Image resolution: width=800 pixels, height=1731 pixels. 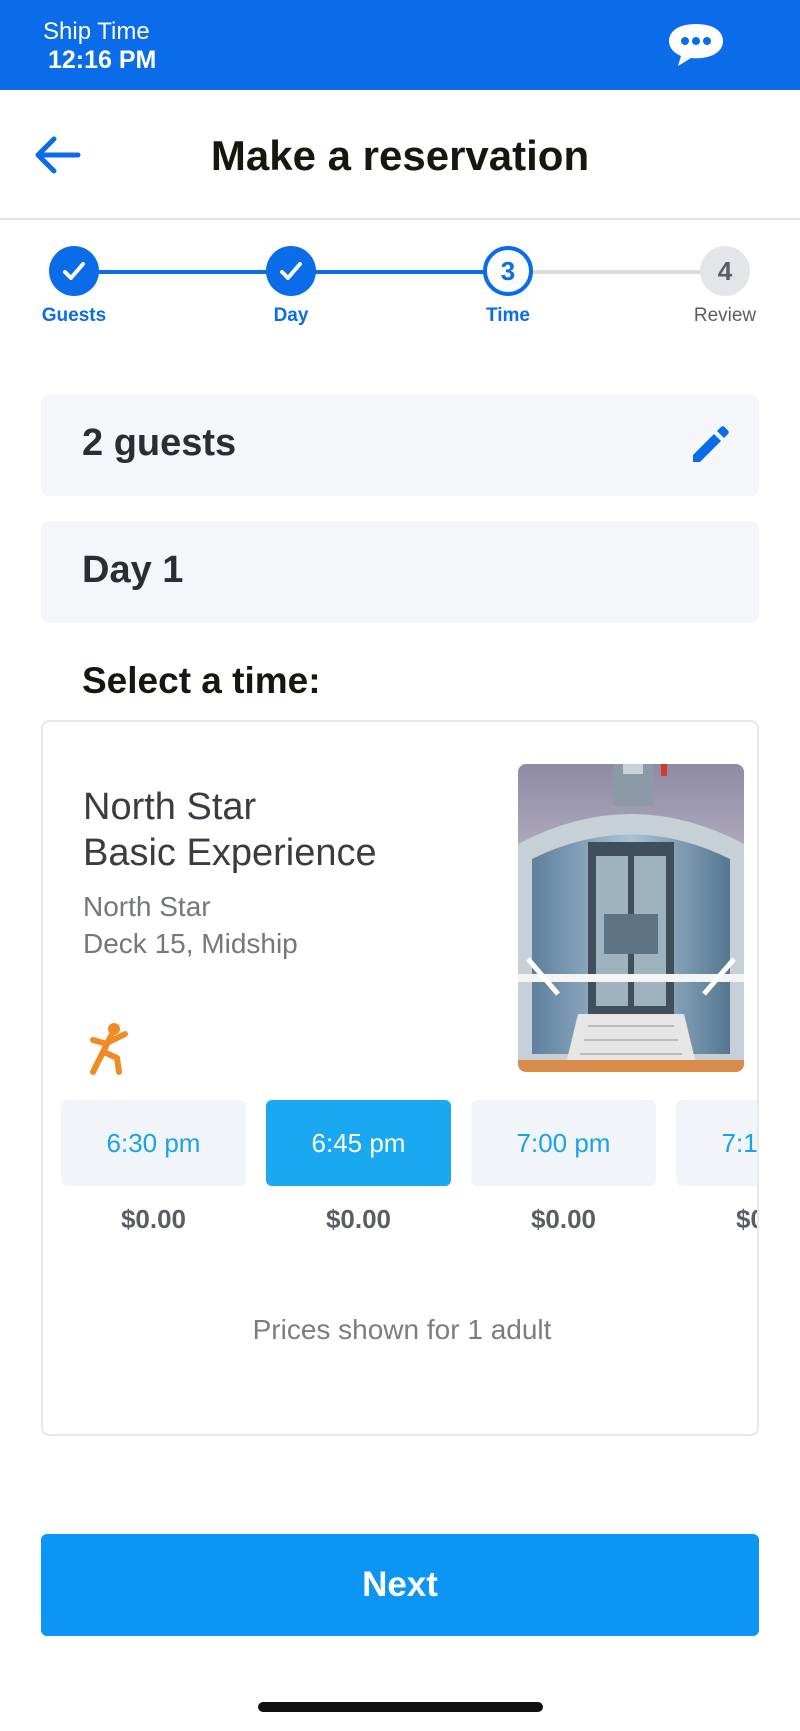 I want to click on chat-bubble-icon, so click(x=696, y=45).